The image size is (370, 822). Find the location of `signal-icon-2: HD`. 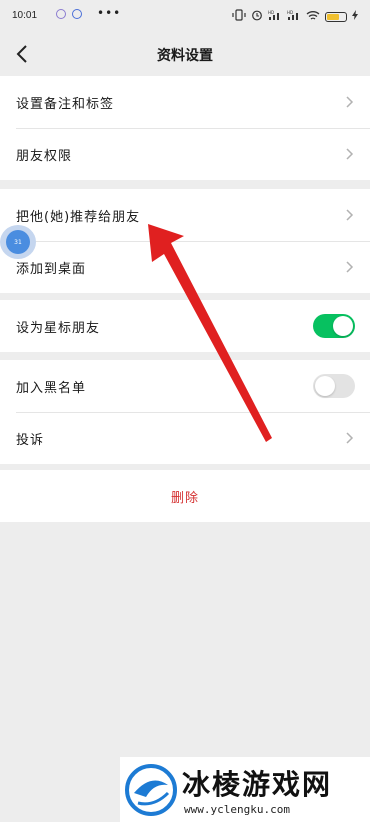

signal-icon-2: HD is located at coordinates (294, 17).